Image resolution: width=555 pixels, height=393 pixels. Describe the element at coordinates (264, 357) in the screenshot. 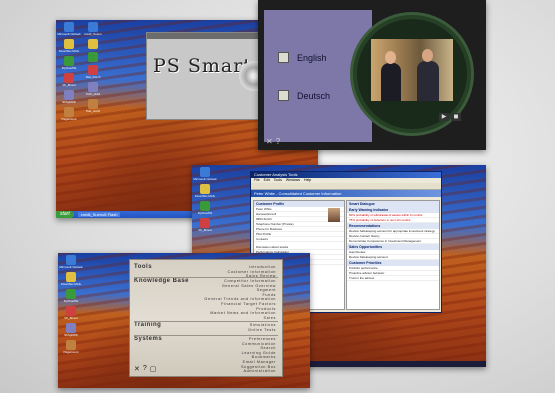

I see `menu-item: Bookmarks` at that location.